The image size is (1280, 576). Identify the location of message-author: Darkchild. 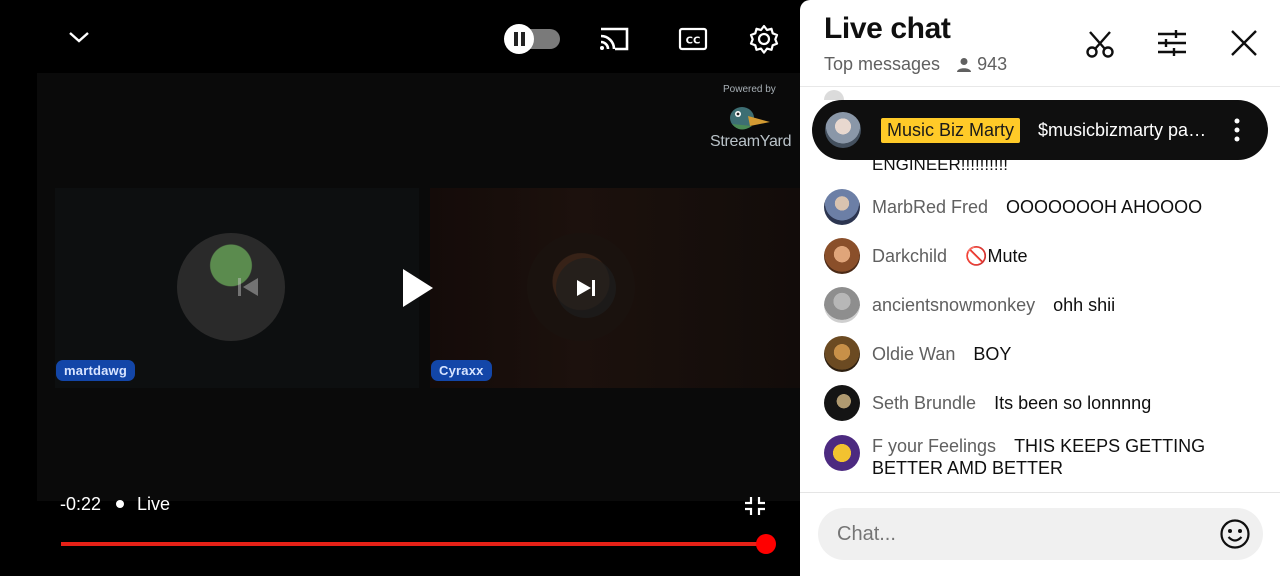
(909, 256).